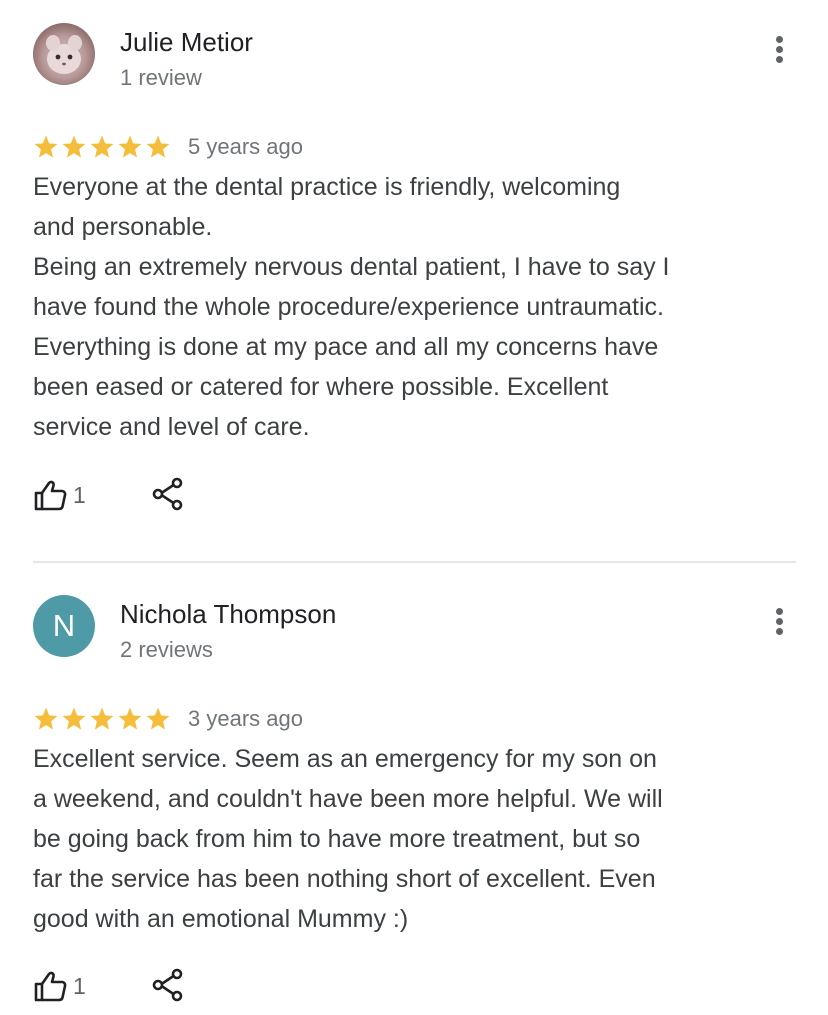 The image size is (828, 1015). What do you see at coordinates (221, 919) in the screenshot?
I see `review-text-line: good with an emotional Mummy :)` at bounding box center [221, 919].